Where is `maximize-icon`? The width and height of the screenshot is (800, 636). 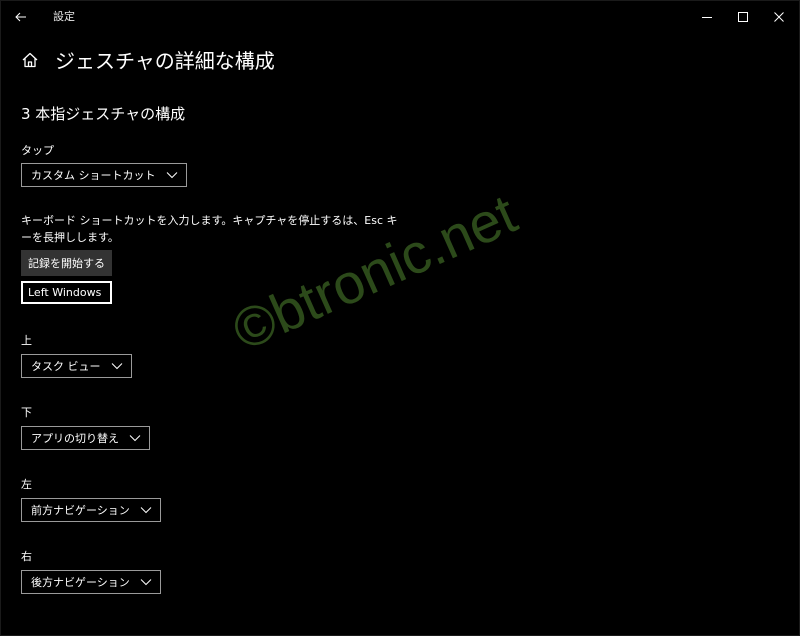 maximize-icon is located at coordinates (743, 16).